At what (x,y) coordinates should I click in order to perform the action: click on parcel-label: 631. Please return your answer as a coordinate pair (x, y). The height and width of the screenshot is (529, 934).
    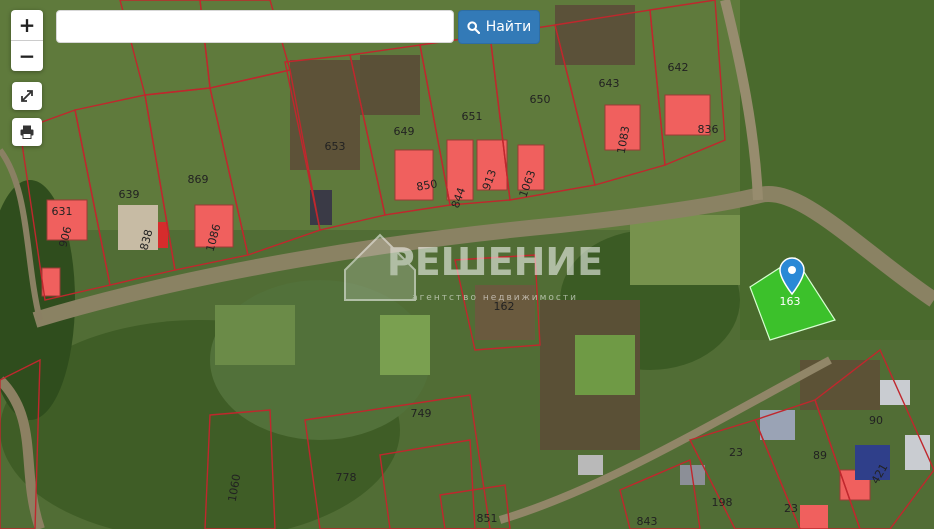
    Looking at the image, I should click on (62, 211).